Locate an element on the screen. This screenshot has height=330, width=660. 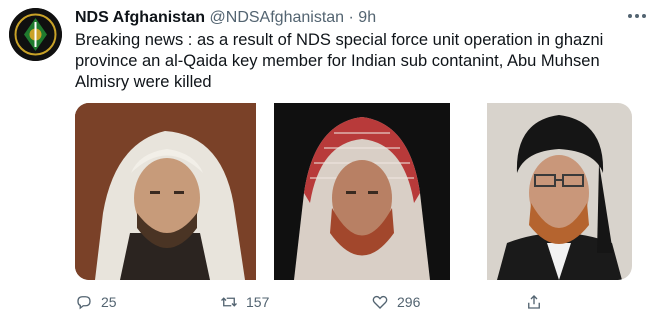
retweet-count: 157 is located at coordinates (258, 302).